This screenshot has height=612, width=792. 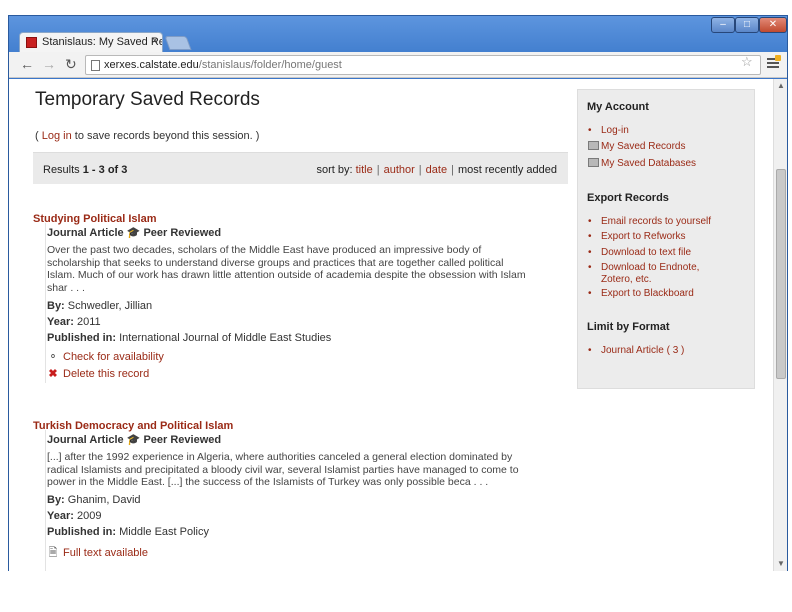 What do you see at coordinates (57, 136) in the screenshot?
I see `login-link: Log in` at bounding box center [57, 136].